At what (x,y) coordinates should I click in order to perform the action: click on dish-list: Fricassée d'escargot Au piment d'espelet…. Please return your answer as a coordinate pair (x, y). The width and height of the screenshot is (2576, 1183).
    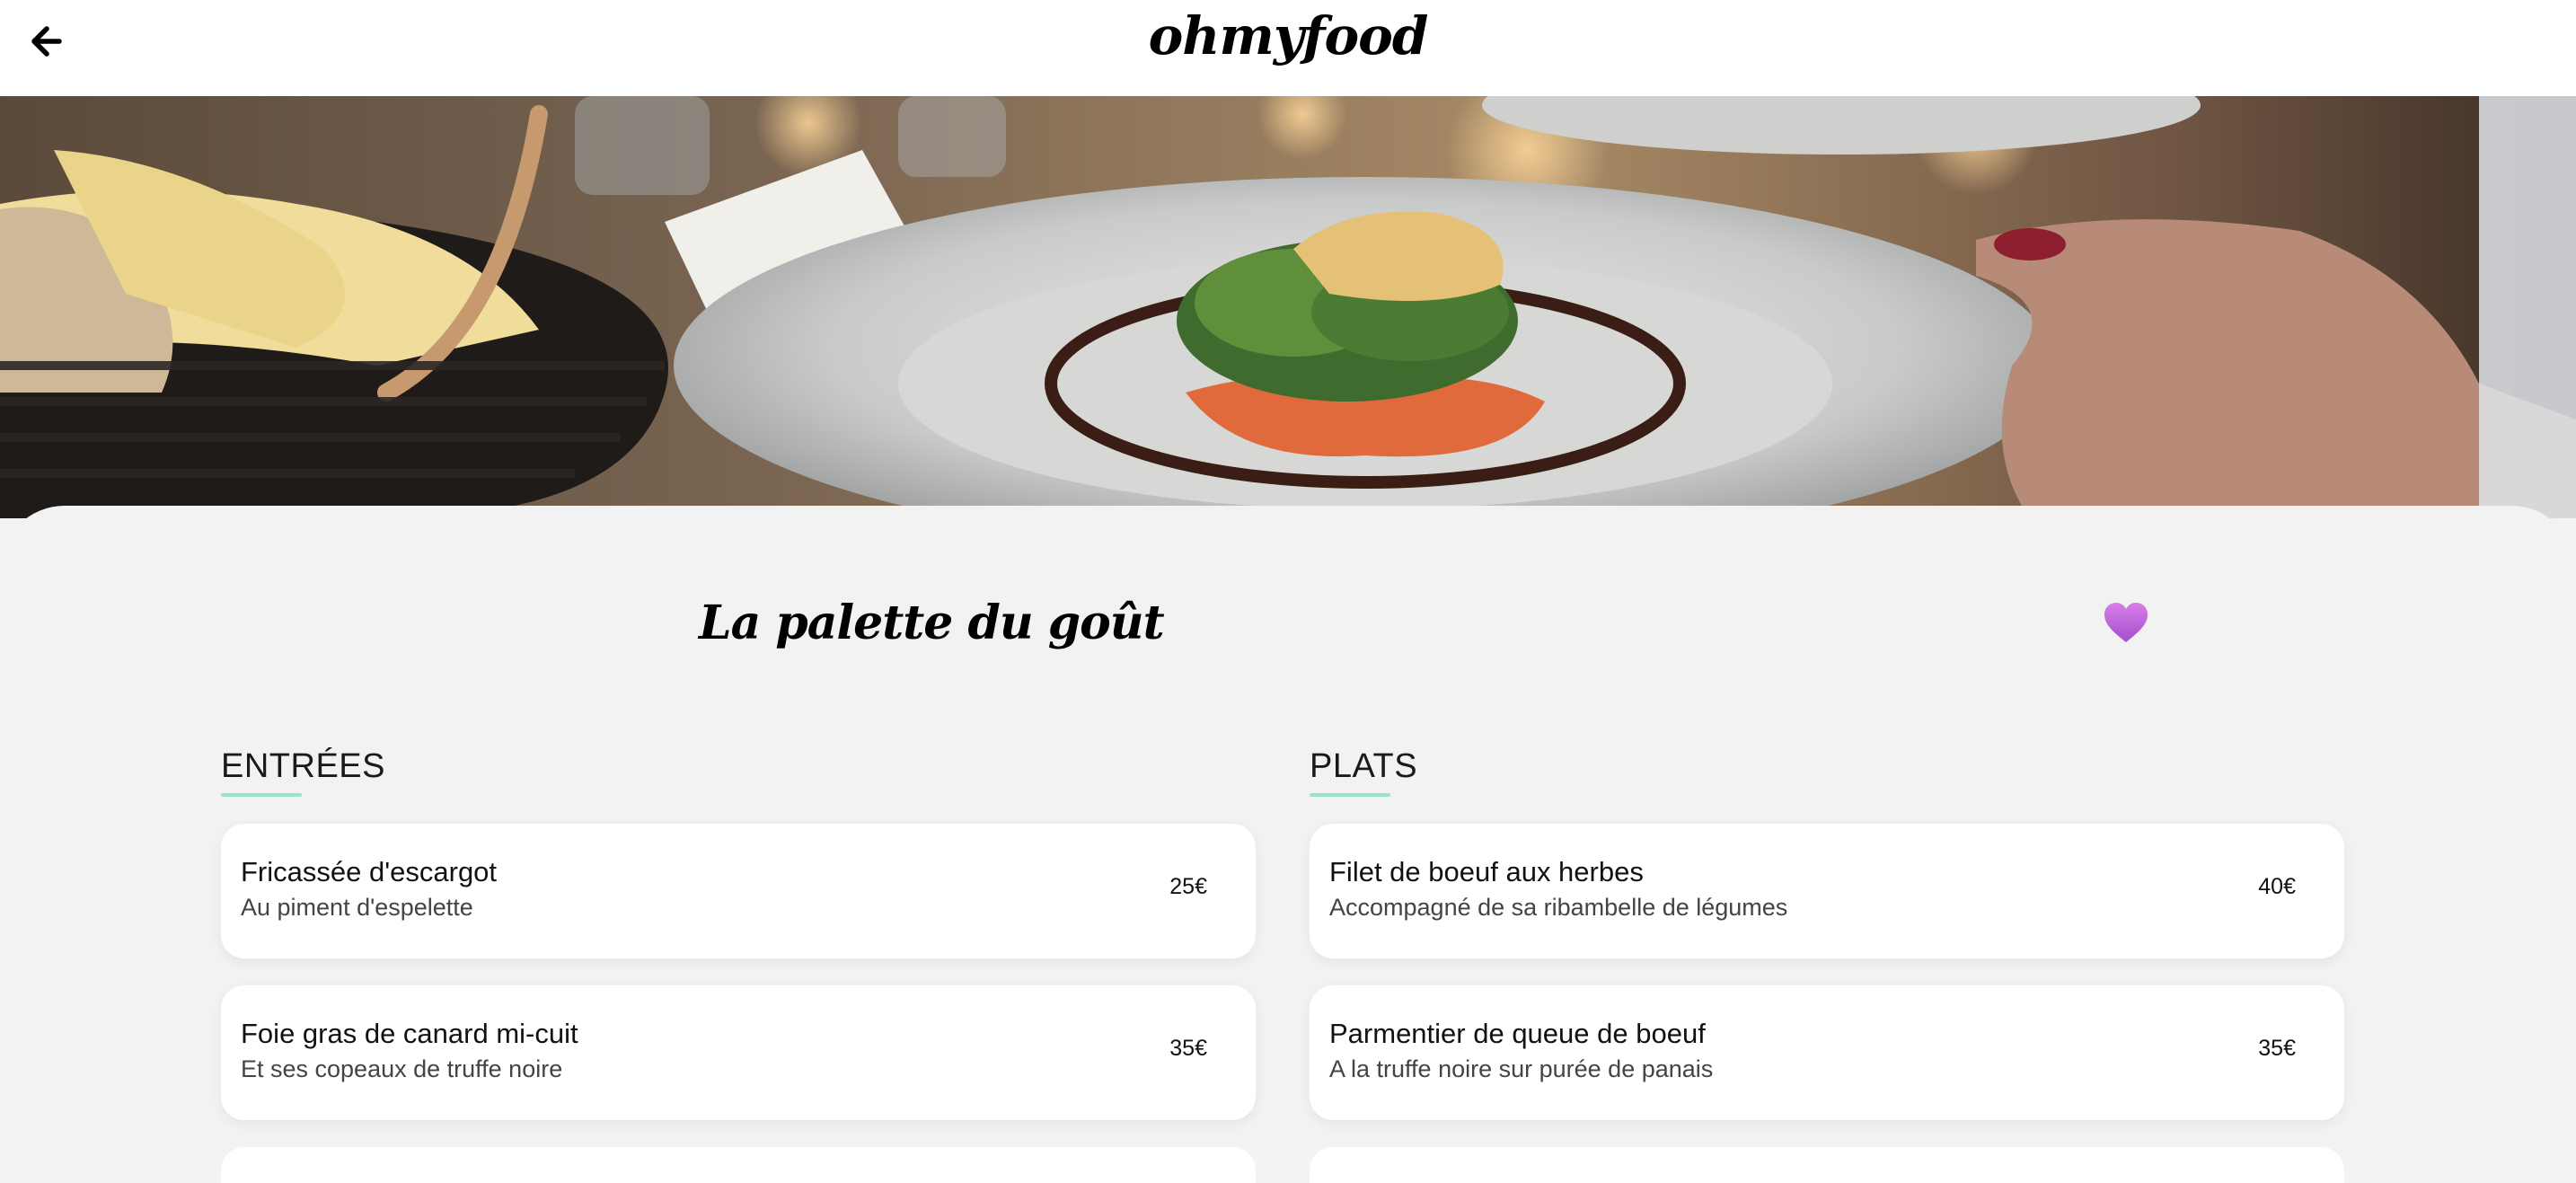
    Looking at the image, I should click on (738, 1003).